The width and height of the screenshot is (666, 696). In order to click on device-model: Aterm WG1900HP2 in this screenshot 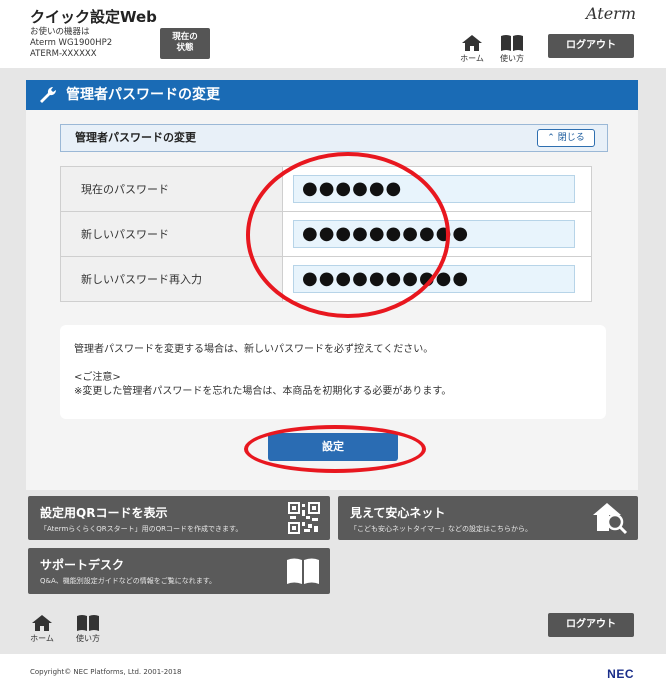, I will do `click(71, 43)`.